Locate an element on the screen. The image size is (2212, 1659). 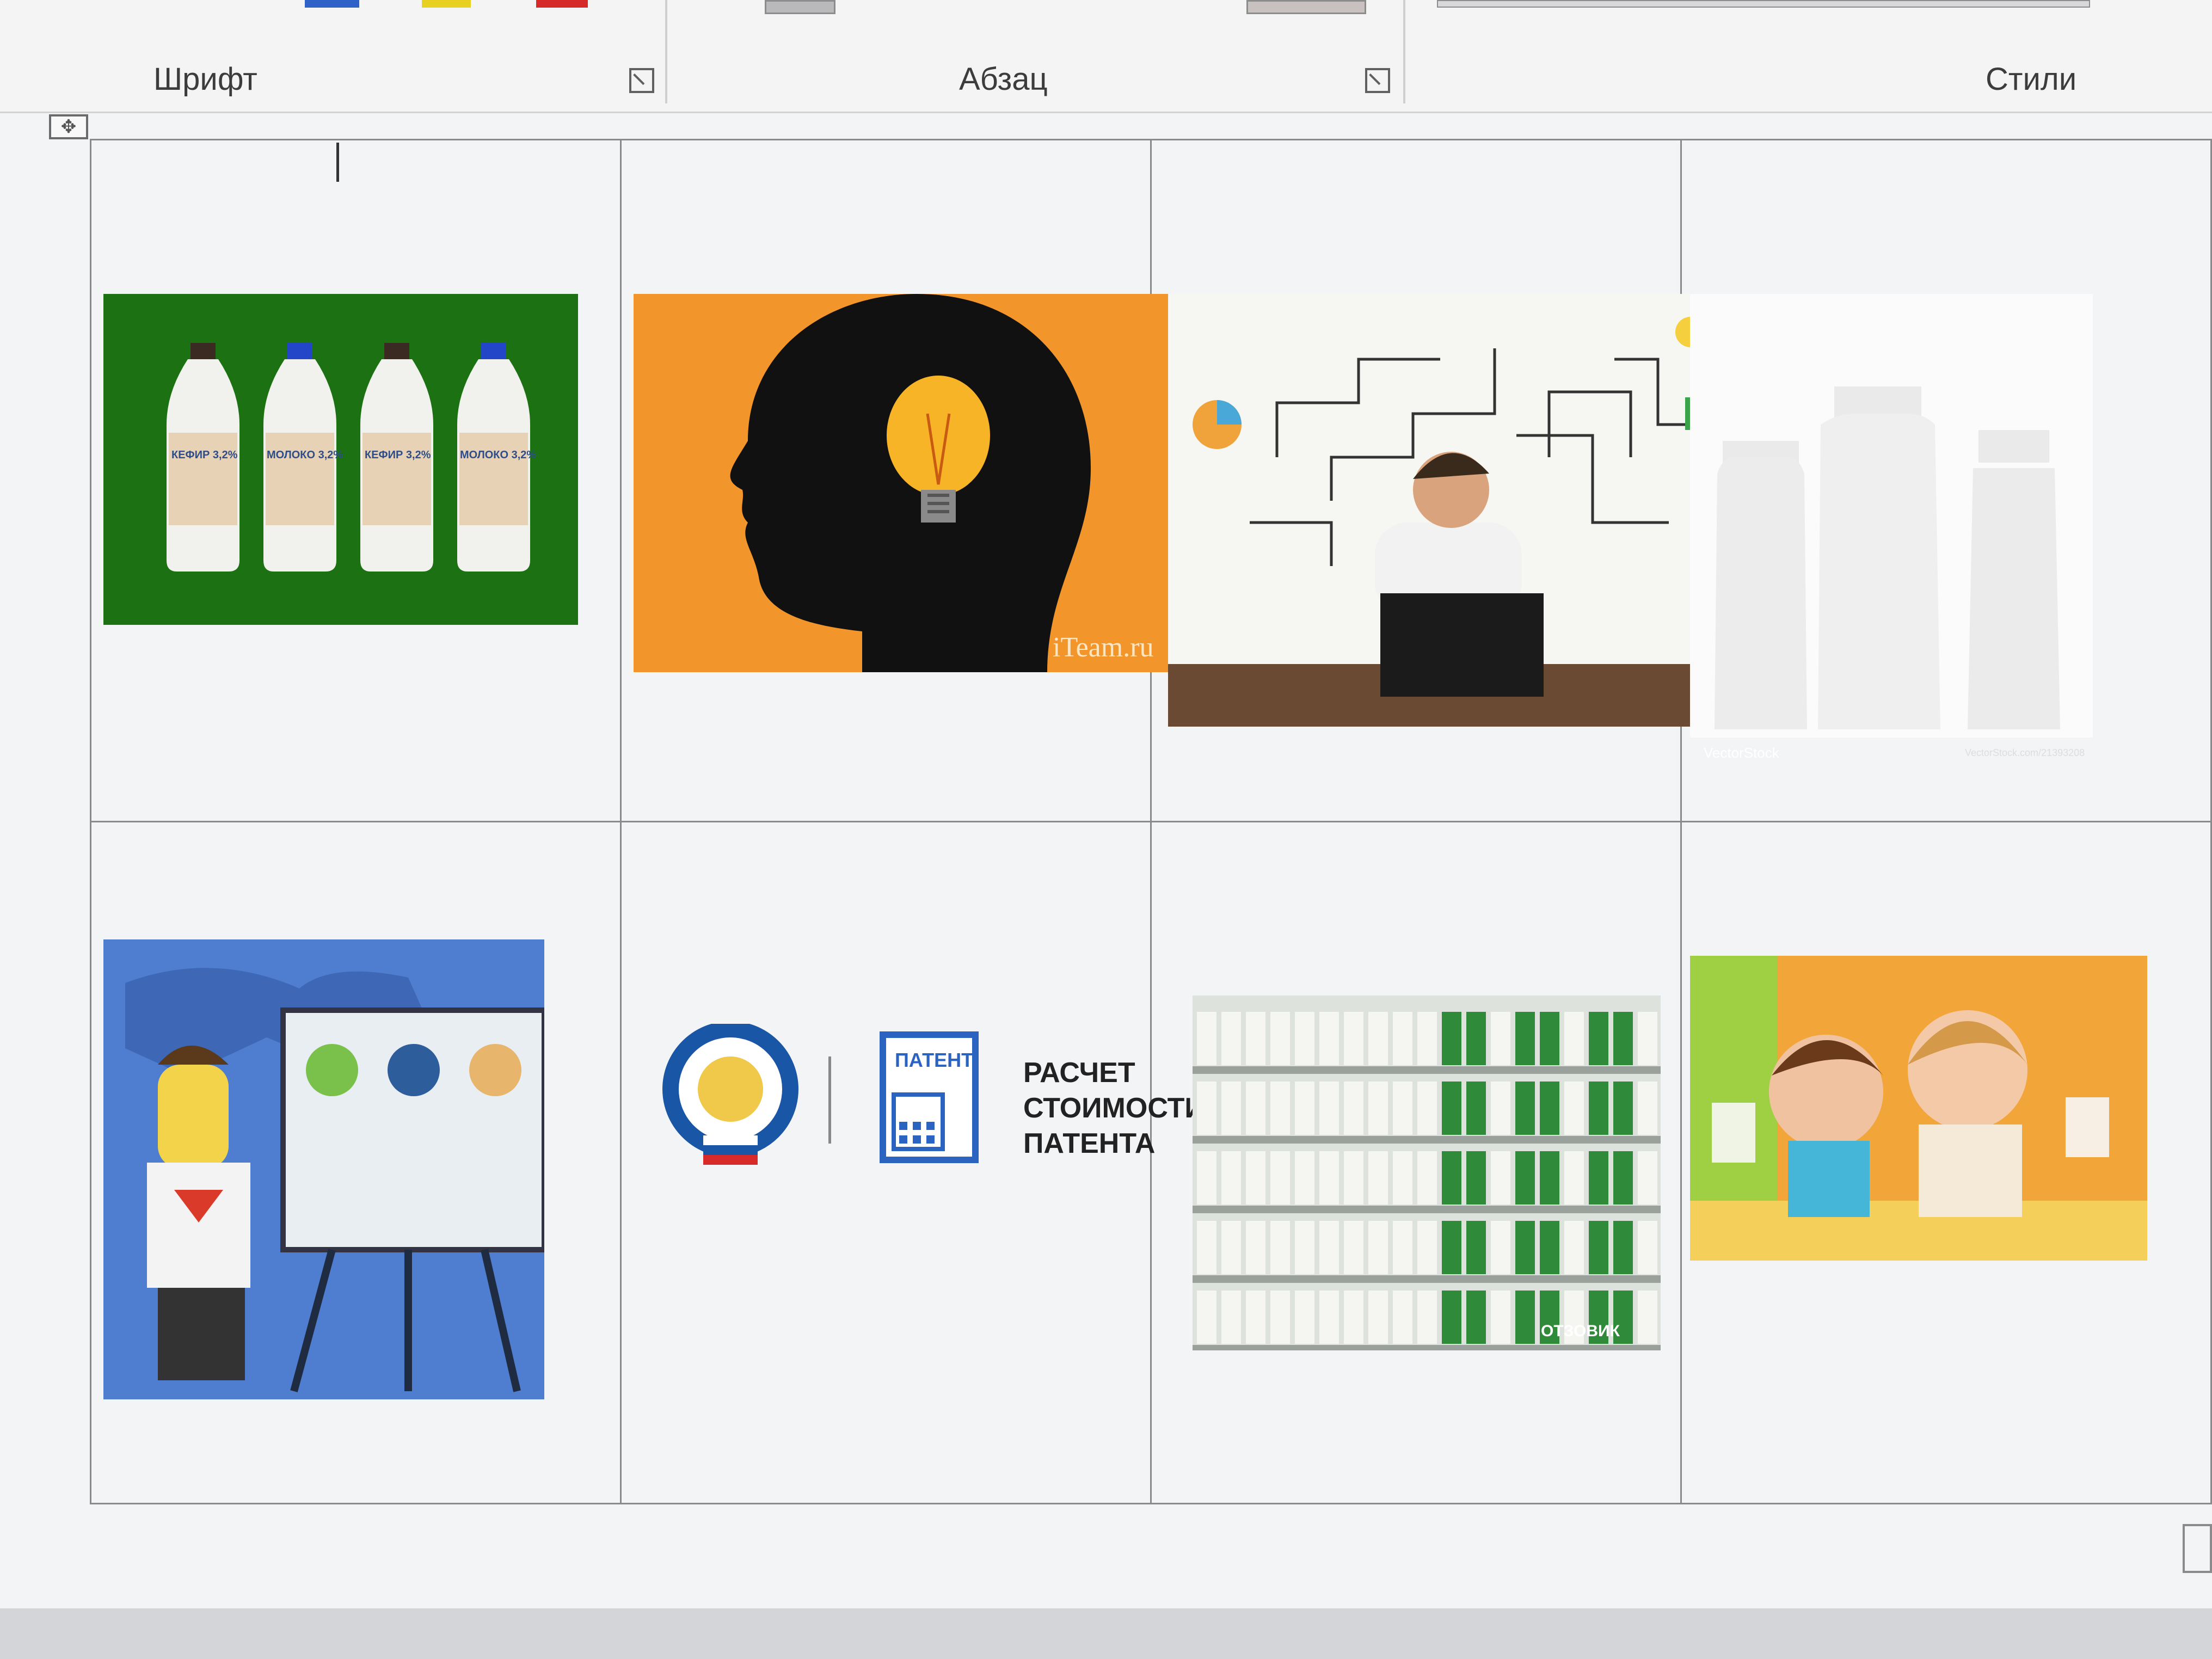
ribbon-separator is located at coordinates (1404, 51).